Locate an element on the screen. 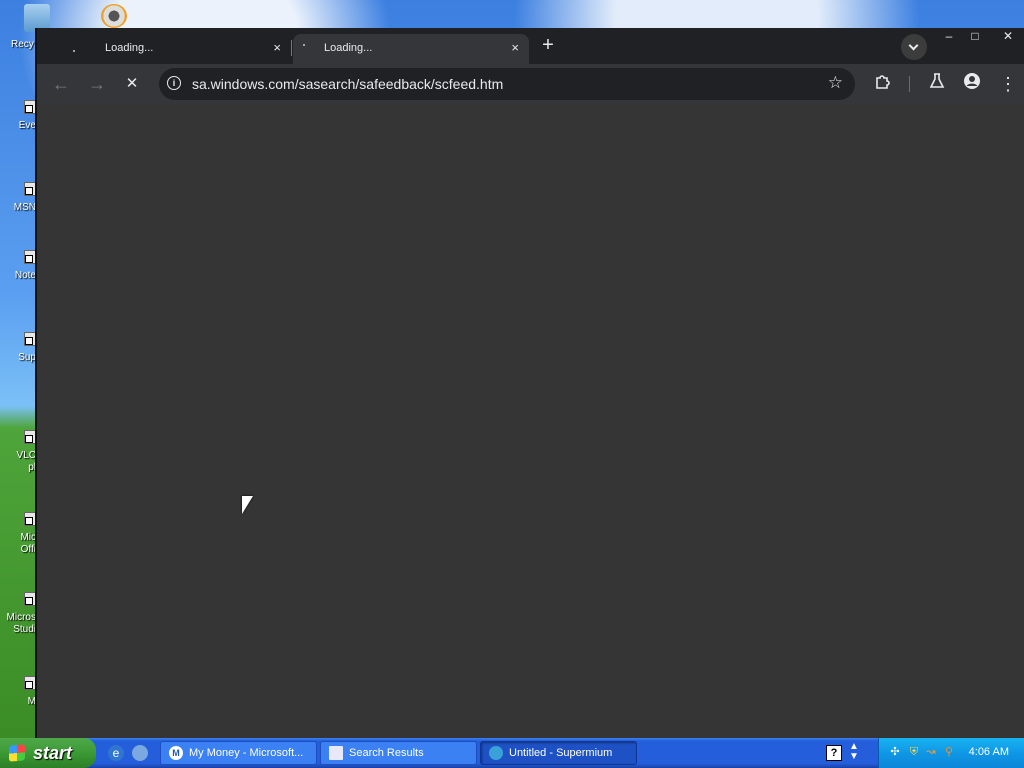 The height and width of the screenshot is (768, 1024). puzzle-icon is located at coordinates (883, 82).